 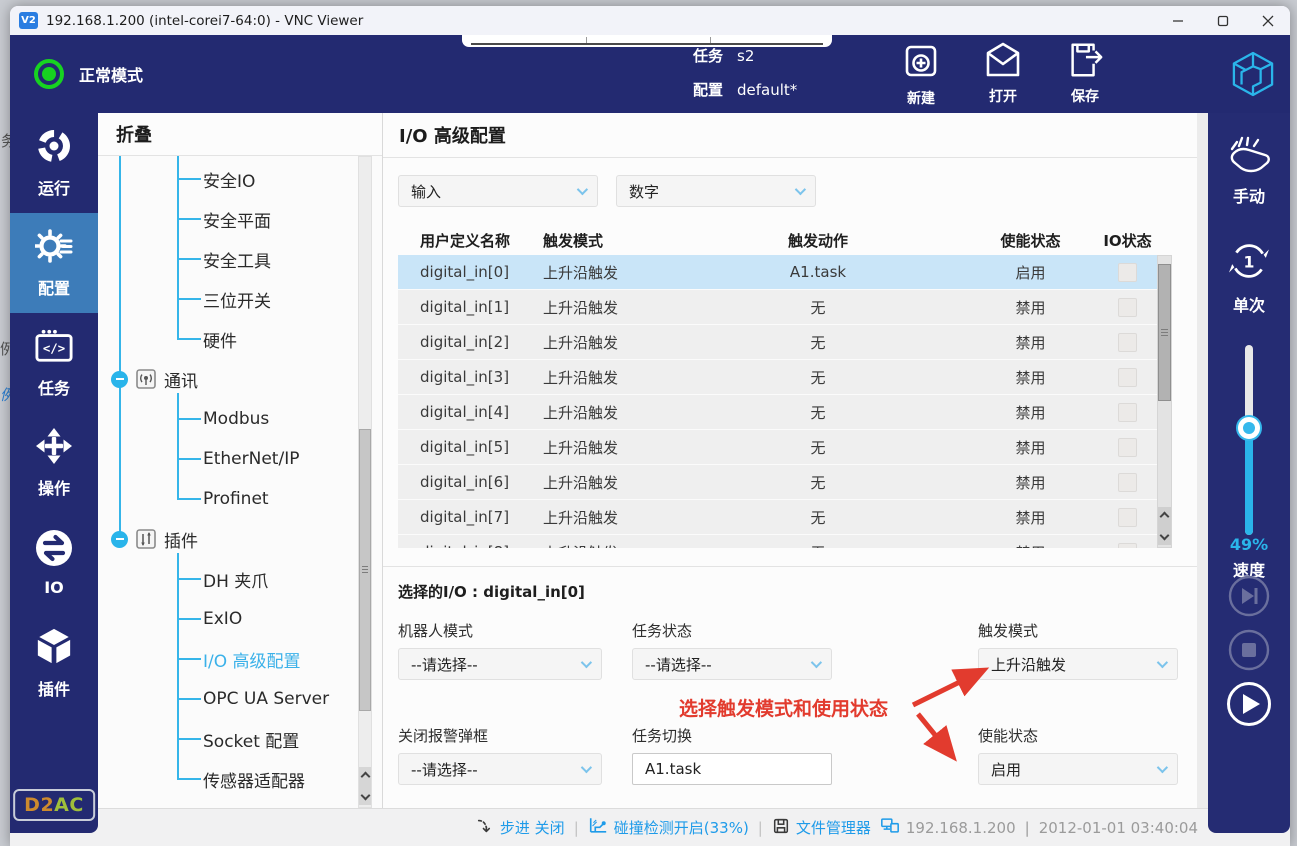 What do you see at coordinates (1164, 332) in the screenshot?
I see `table-scrollbar-thumb` at bounding box center [1164, 332].